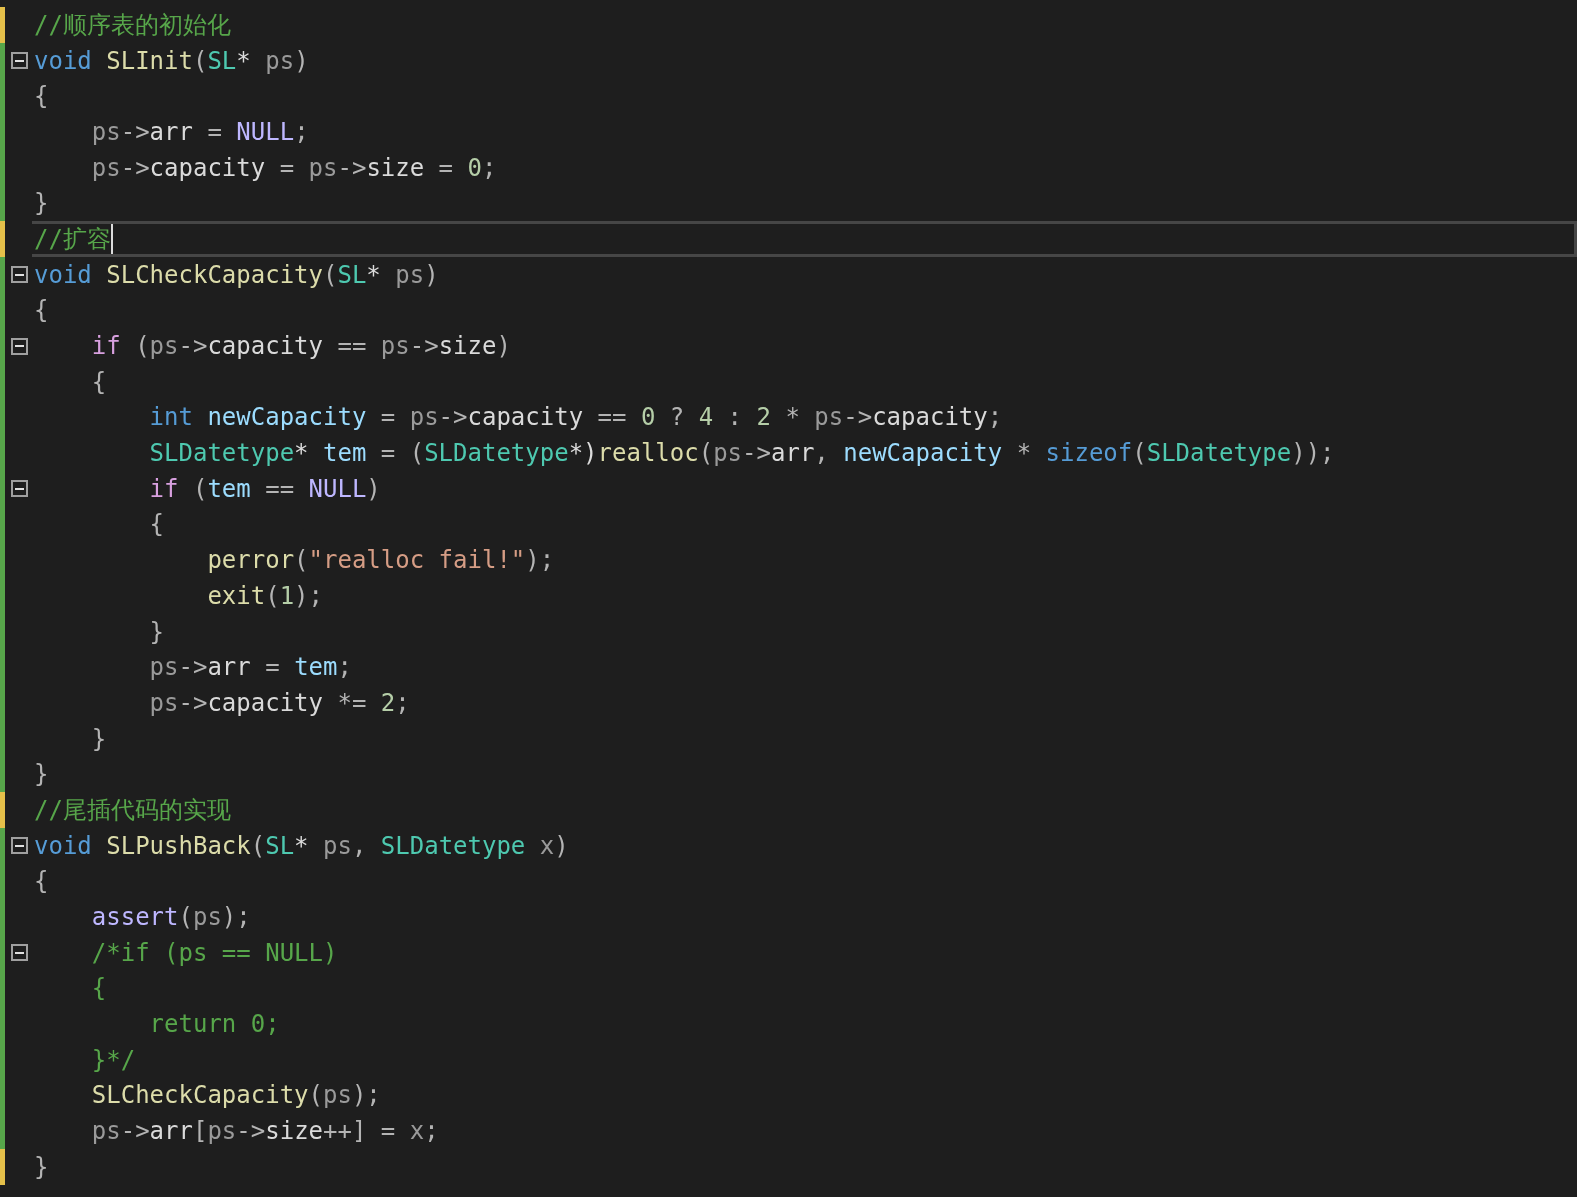  Describe the element at coordinates (113, 1059) in the screenshot. I see `code-line: }*/` at that location.